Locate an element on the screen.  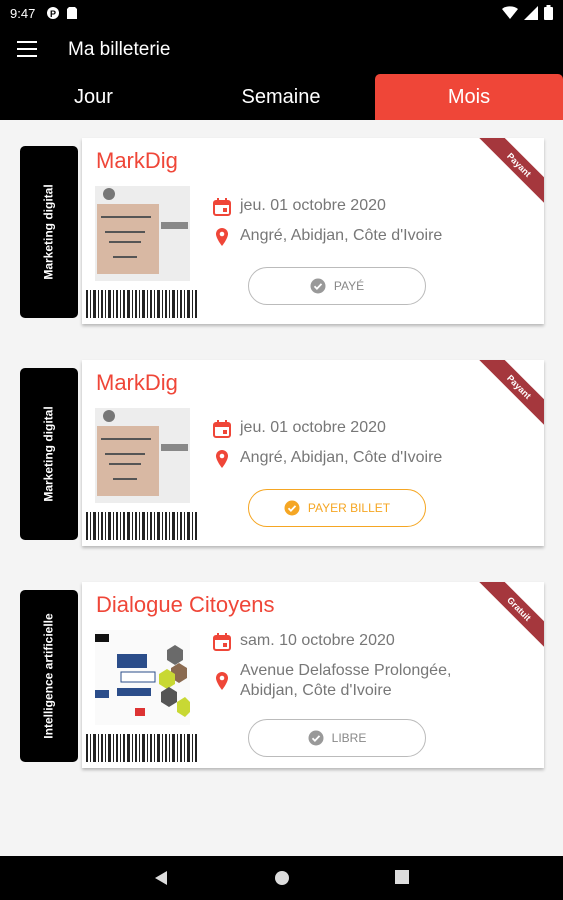
ticket-status-button: PAYÉ is located at coordinates (337, 286).